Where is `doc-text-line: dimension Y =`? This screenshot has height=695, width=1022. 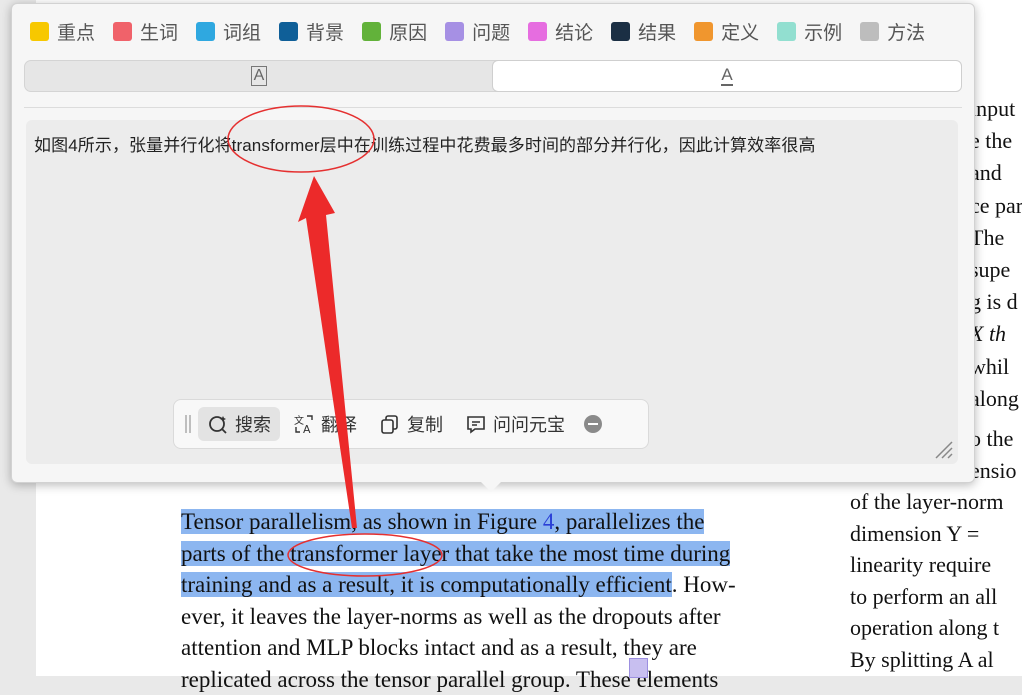 doc-text-line: dimension Y = is located at coordinates (936, 534).